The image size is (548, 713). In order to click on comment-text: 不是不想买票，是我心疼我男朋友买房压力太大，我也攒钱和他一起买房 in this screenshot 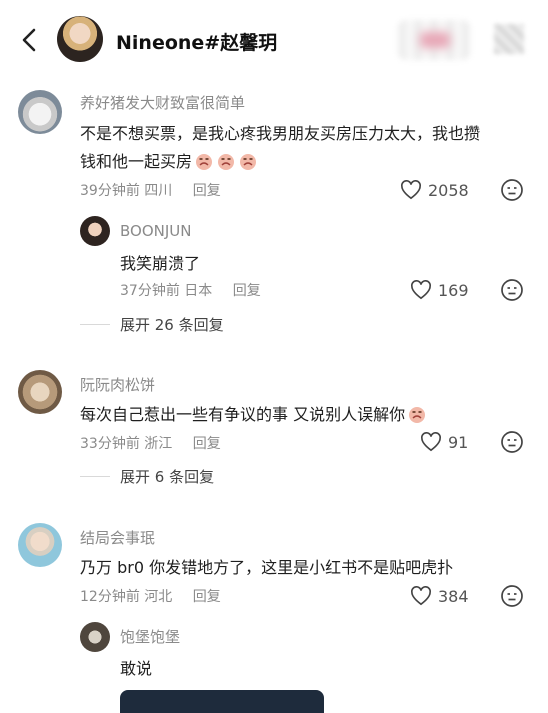, I will do `click(280, 148)`.